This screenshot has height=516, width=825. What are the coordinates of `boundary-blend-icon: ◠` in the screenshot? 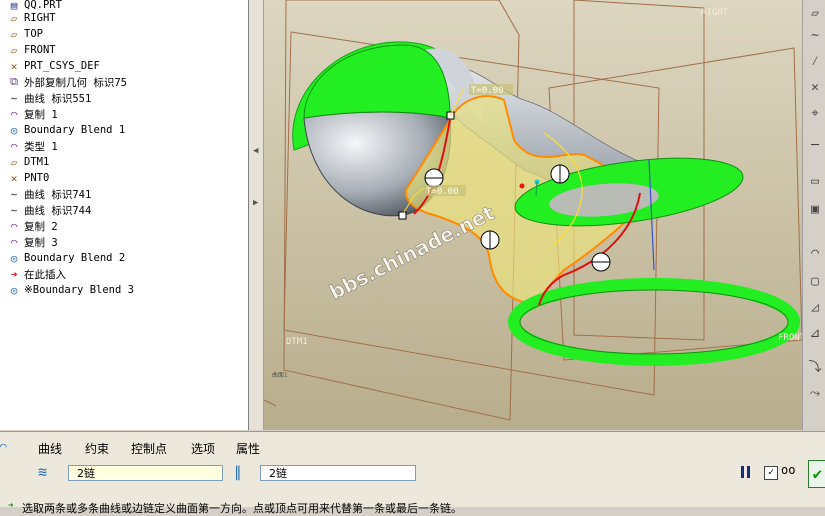 It's located at (3, 446).